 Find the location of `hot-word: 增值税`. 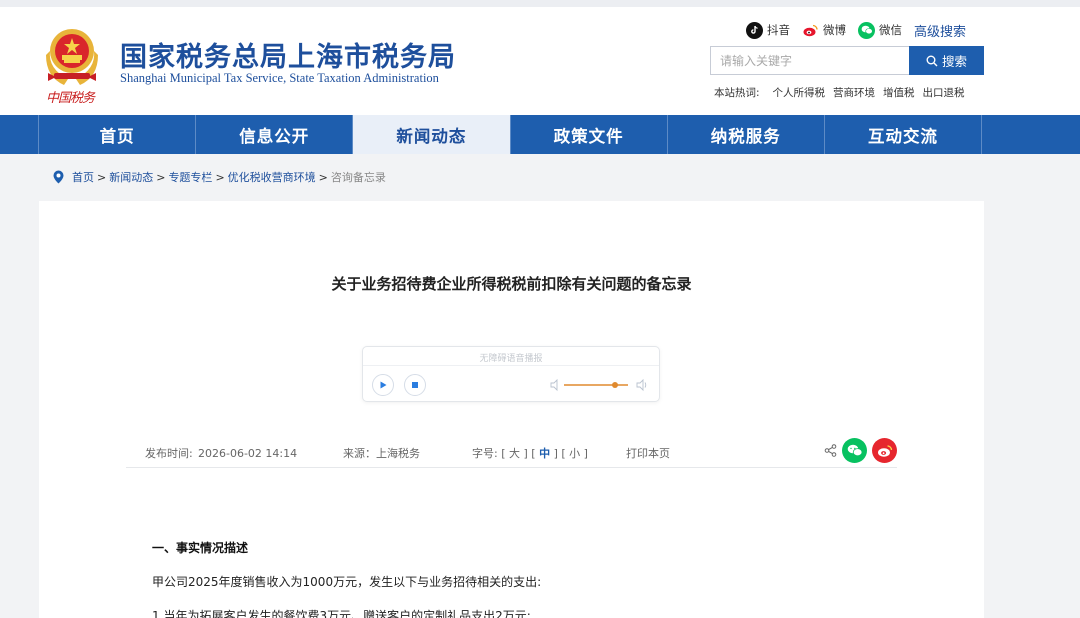

hot-word: 增值税 is located at coordinates (899, 92).